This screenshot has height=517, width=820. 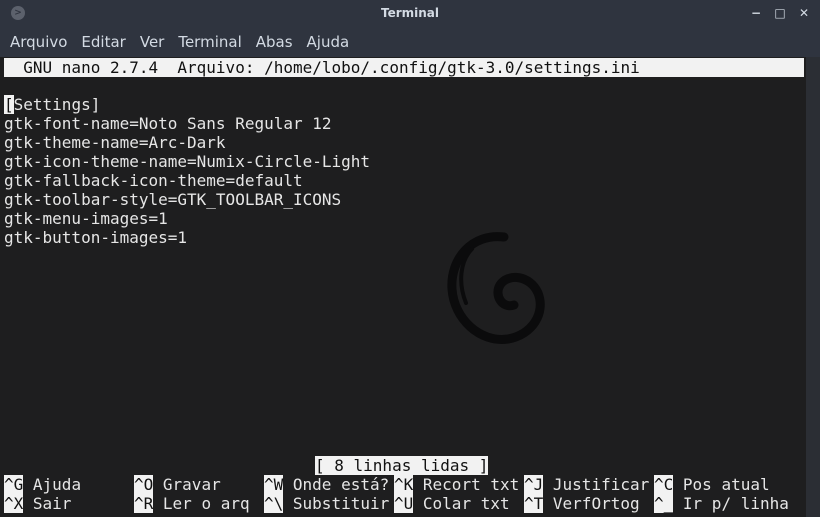 I want to click on shortcut-go-to-line: ^_ Ir p/ linha, so click(x=729, y=503).